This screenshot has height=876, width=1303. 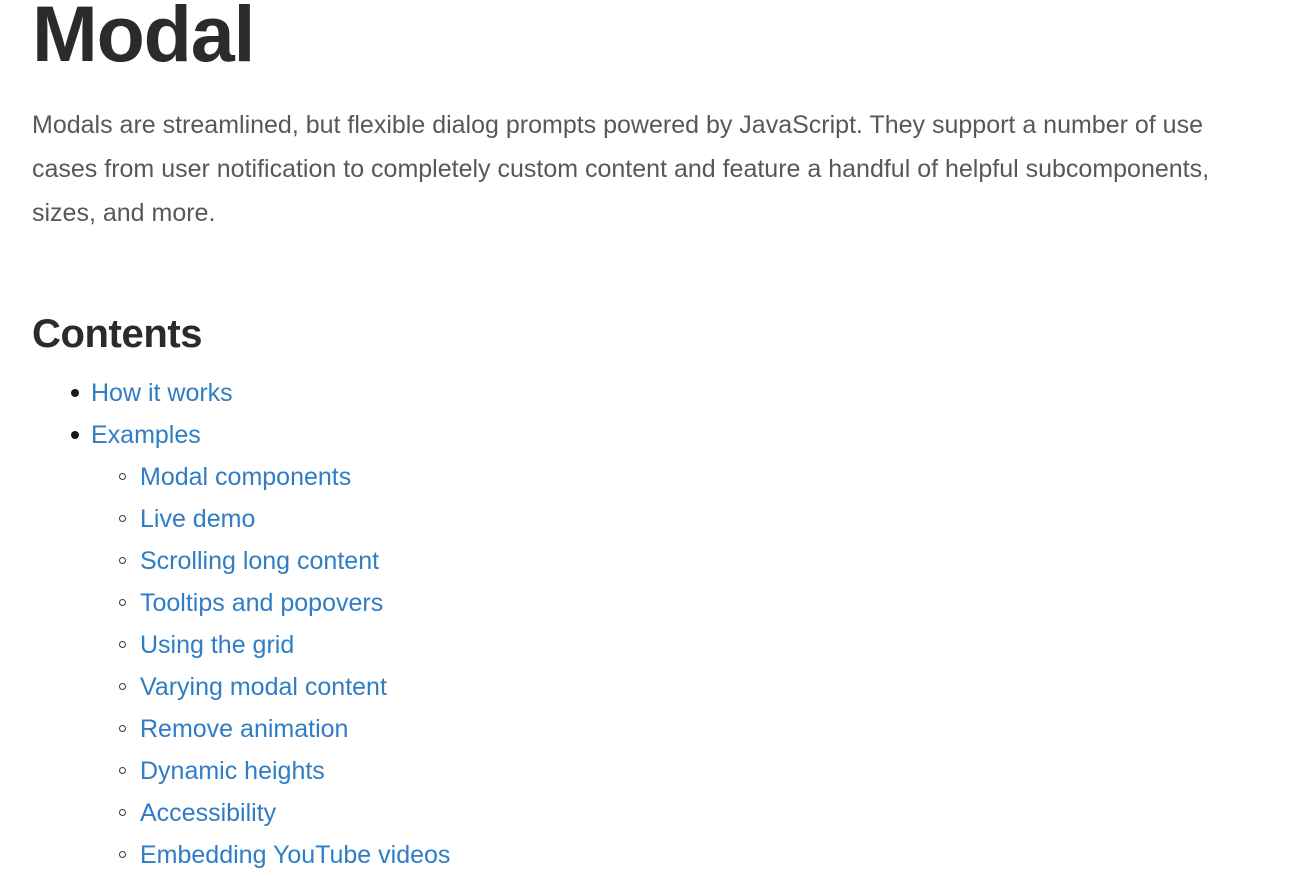 What do you see at coordinates (655, 771) in the screenshot?
I see `list-item: Dynamic heights` at bounding box center [655, 771].